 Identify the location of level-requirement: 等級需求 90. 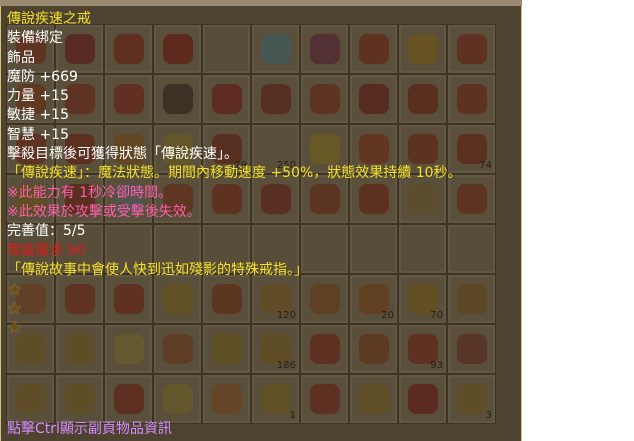
(46, 250).